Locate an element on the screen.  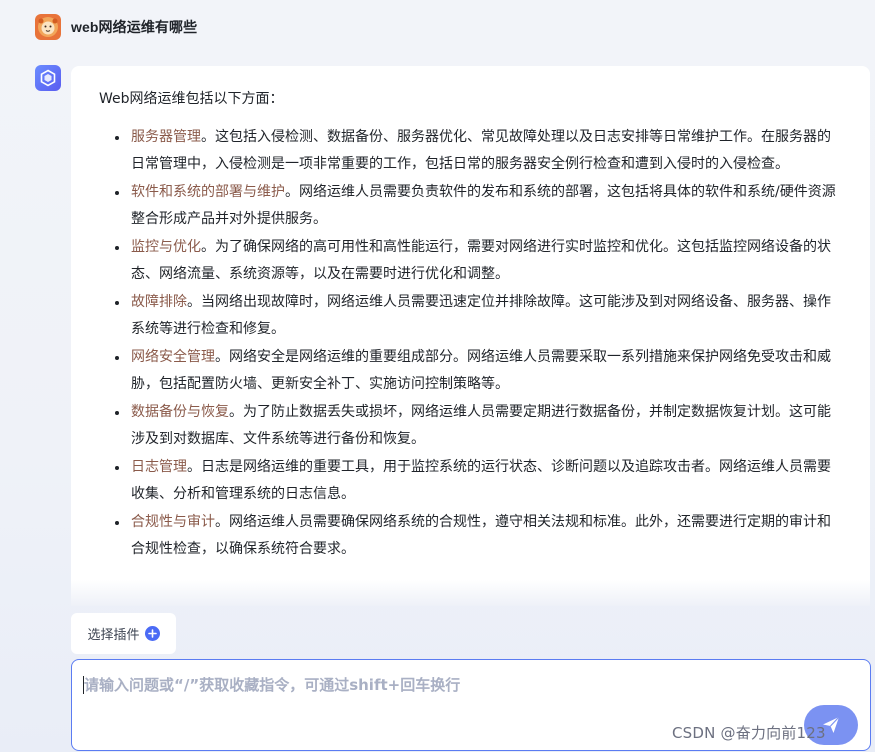
plus-circle-icon is located at coordinates (152, 633).